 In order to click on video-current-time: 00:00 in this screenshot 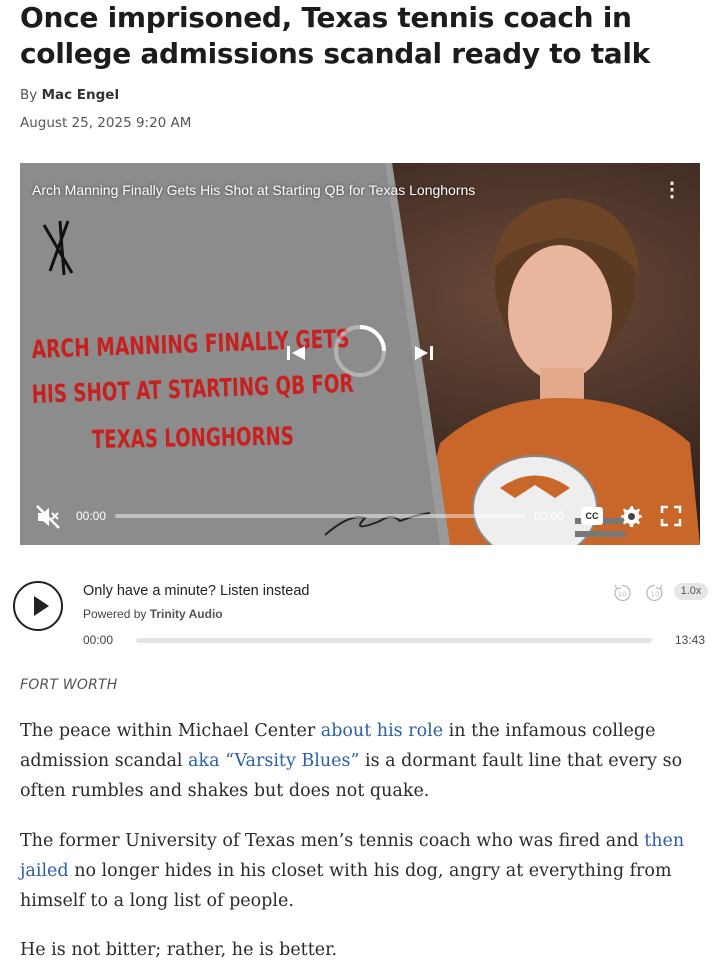, I will do `click(91, 516)`.